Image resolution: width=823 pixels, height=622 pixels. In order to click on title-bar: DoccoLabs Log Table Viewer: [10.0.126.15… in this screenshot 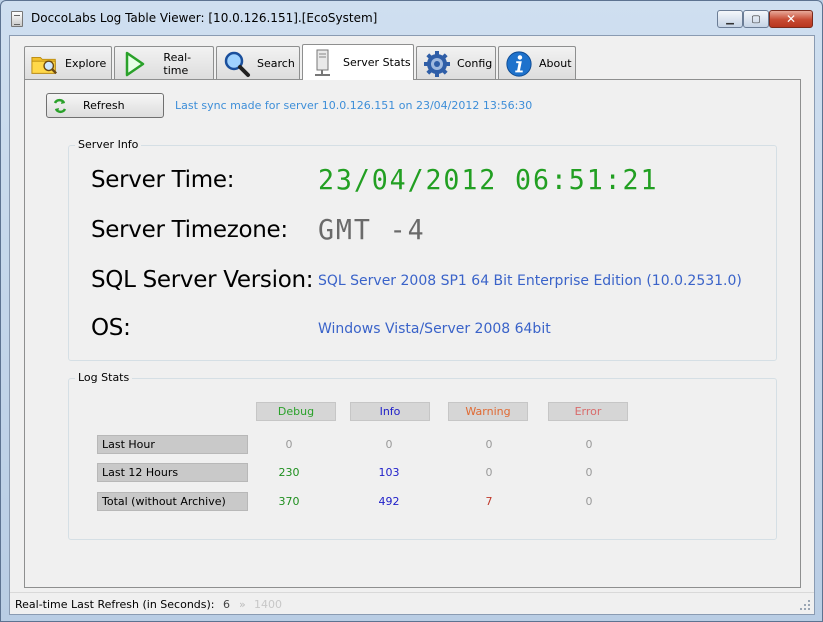, I will do `click(411, 18)`.